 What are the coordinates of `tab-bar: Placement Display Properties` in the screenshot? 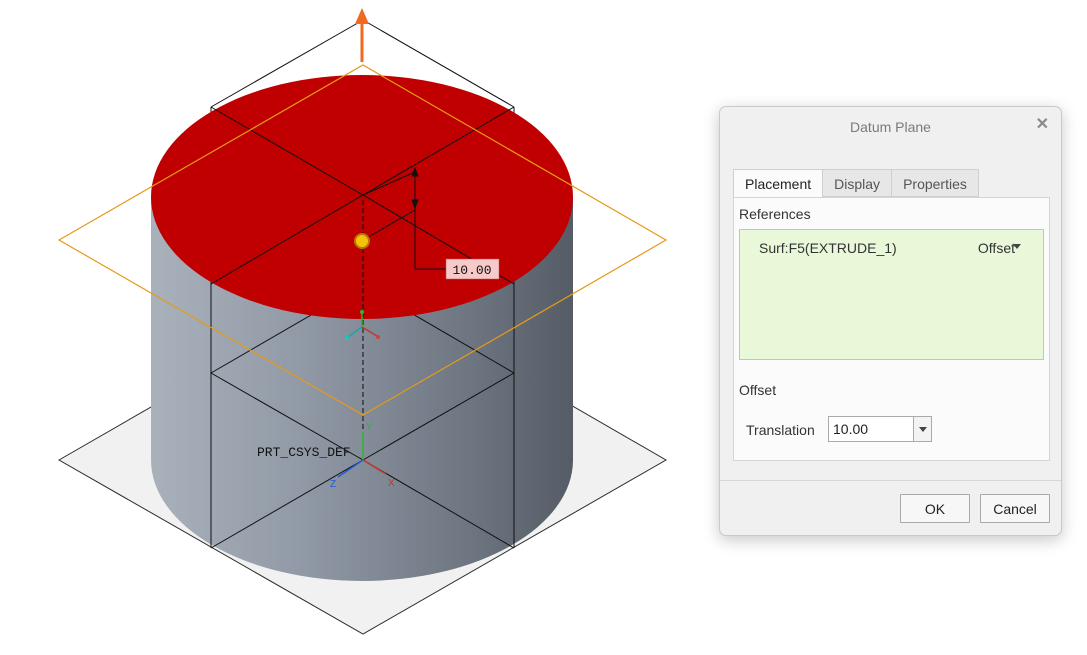 It's located at (856, 184).